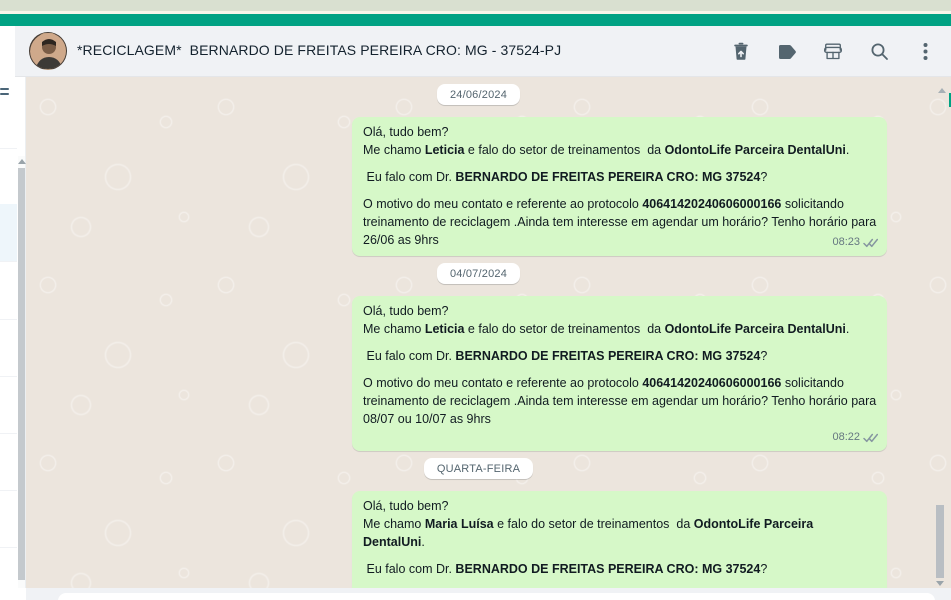  I want to click on date-pill: 04/07/2024, so click(478, 273).